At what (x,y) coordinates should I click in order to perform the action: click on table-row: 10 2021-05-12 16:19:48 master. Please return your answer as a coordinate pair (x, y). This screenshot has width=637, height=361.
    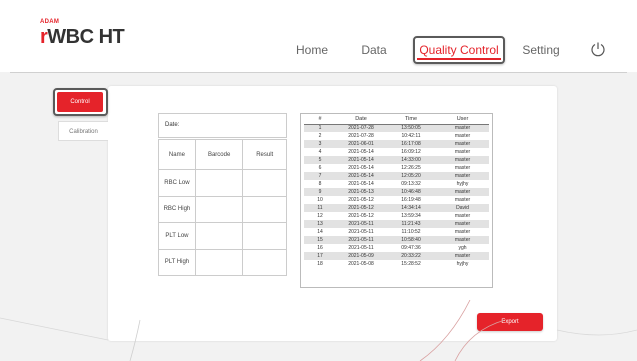
    Looking at the image, I should click on (396, 200).